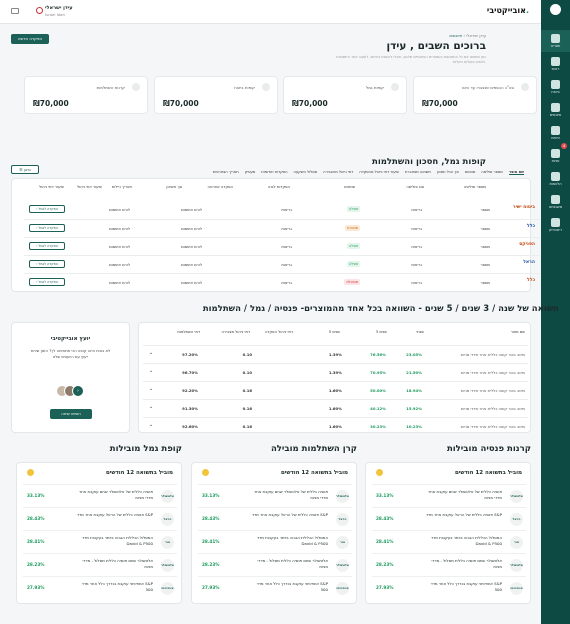 Image resolution: width=570 pixels, height=624 pixels. What do you see at coordinates (555, 87) in the screenshot?
I see `sidebar-item-umbrella: ביטוח` at bounding box center [555, 87].